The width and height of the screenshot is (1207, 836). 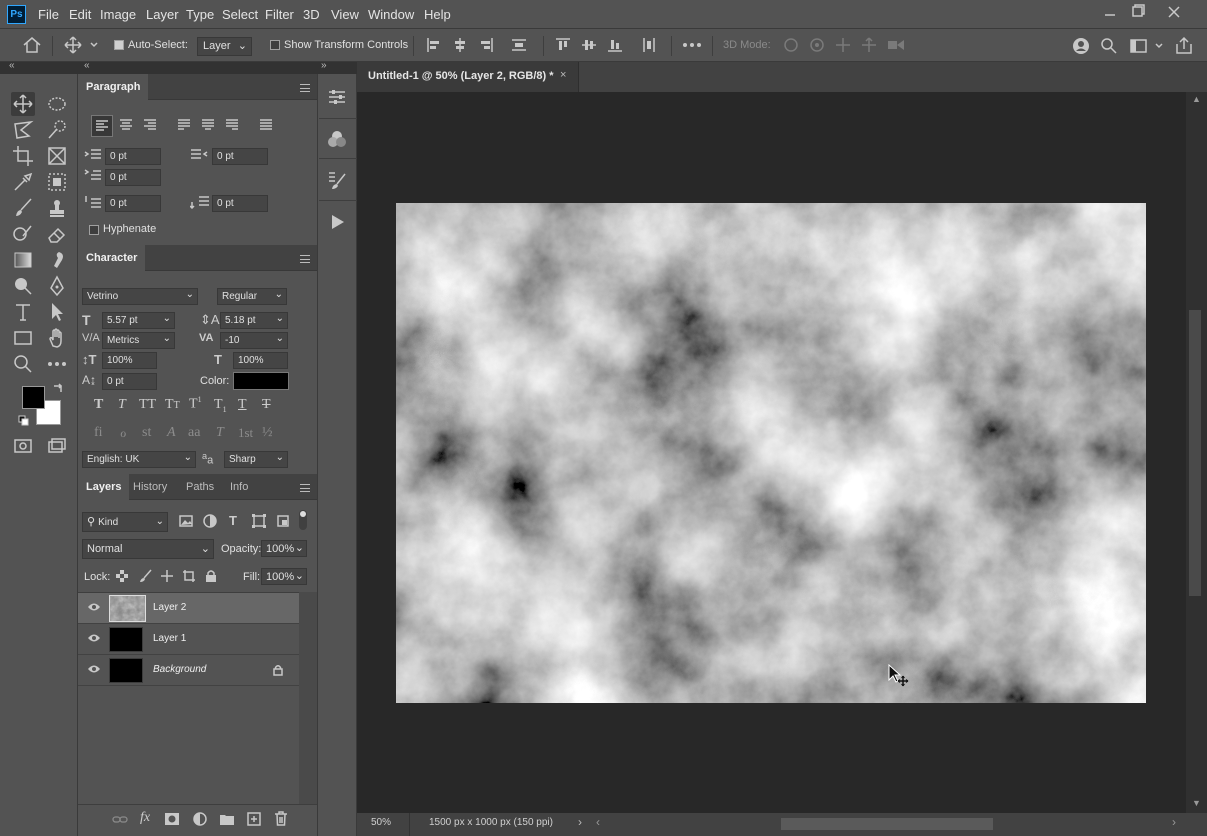 What do you see at coordinates (391, 14) in the screenshot?
I see `menu-window: Window` at bounding box center [391, 14].